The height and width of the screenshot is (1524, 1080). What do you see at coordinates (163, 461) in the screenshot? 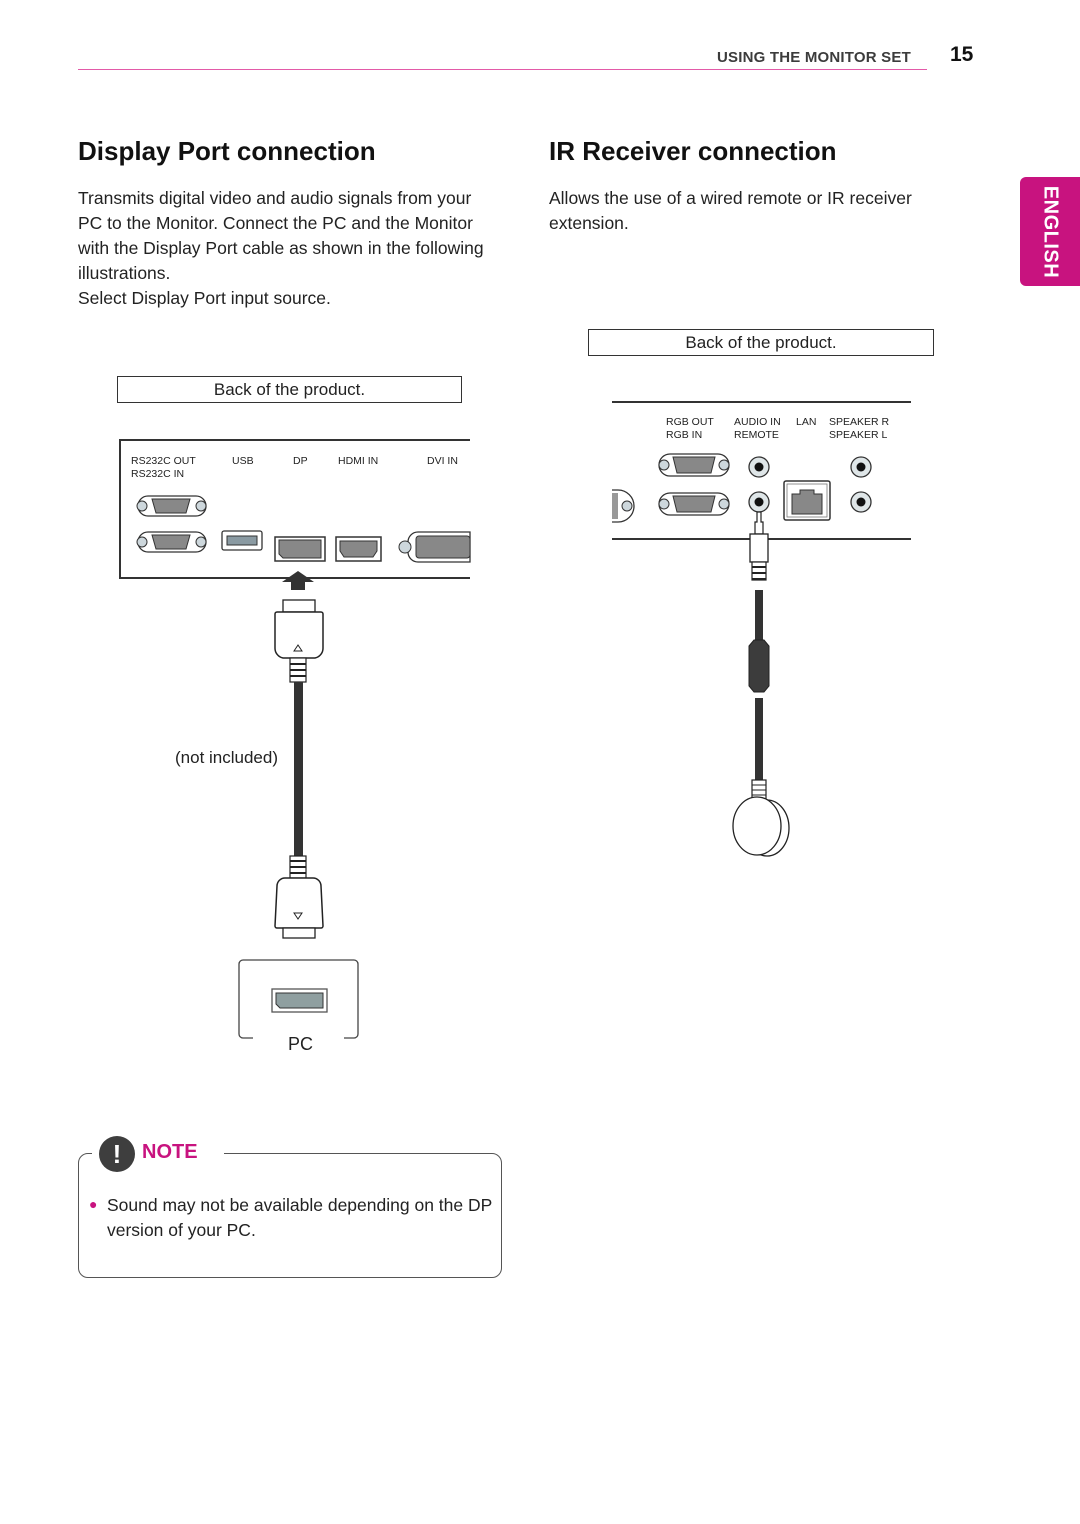
I see `port-label-rs232c-out: RS232C OUT` at bounding box center [163, 461].